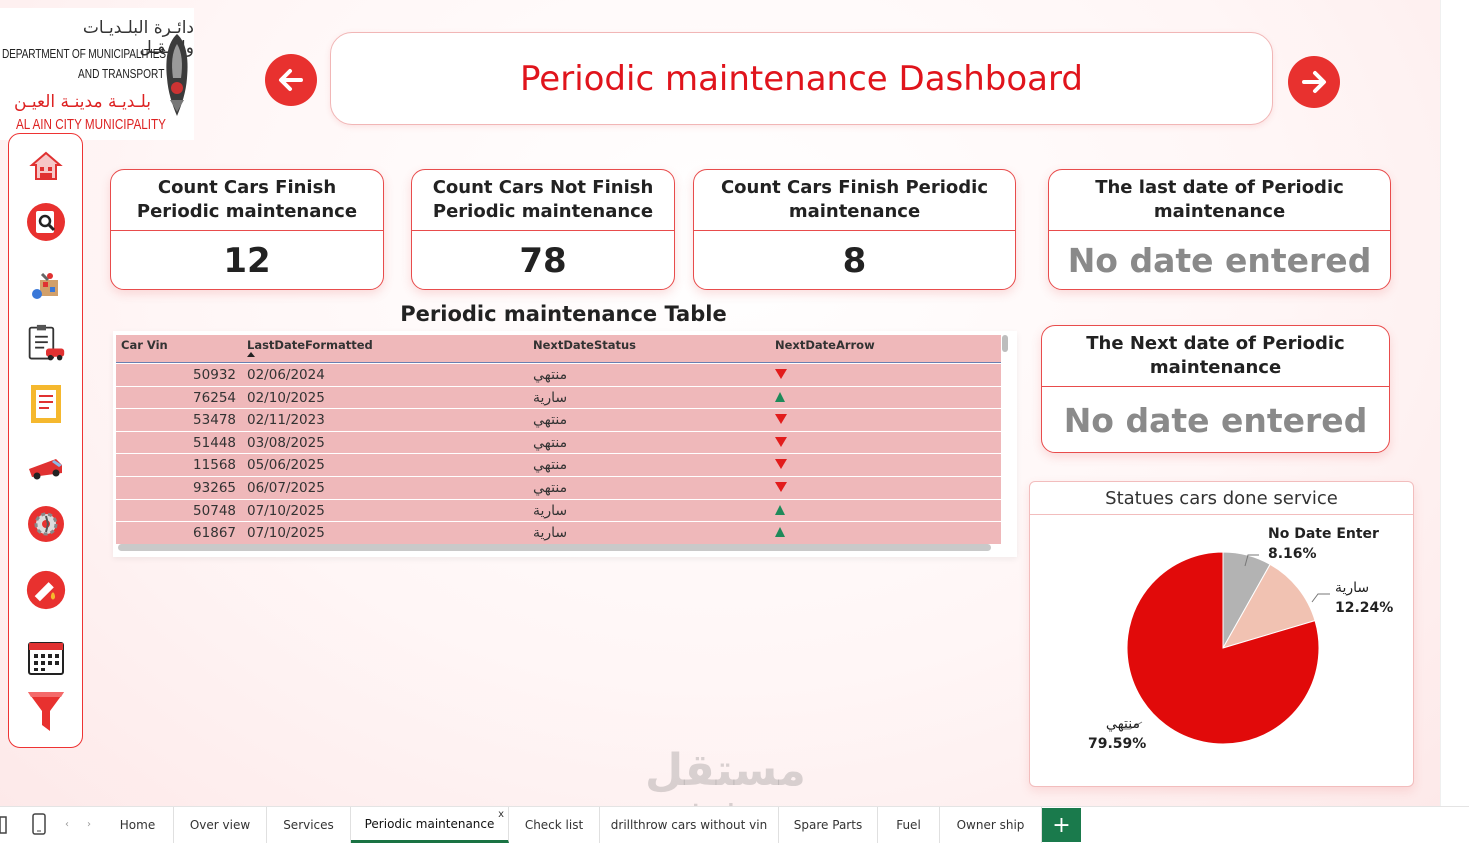  I want to click on vertical-scrollbar, so click(1005, 343).